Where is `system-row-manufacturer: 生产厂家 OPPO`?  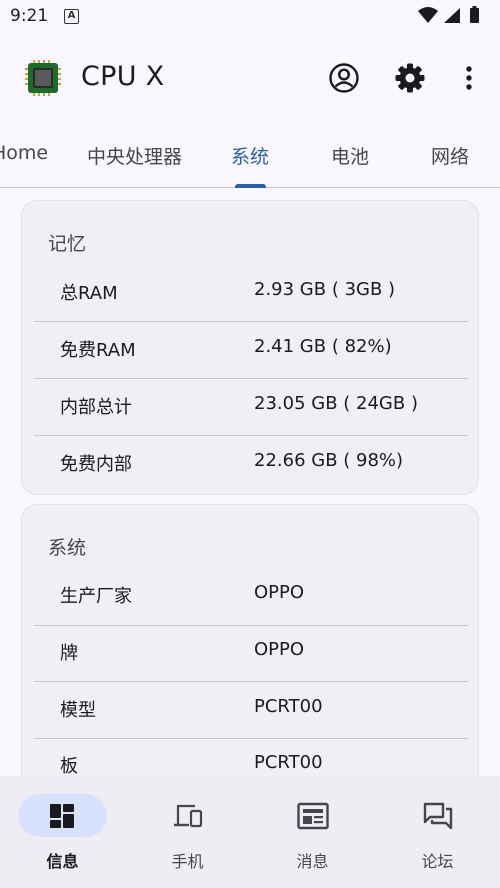 system-row-manufacturer: 生产厂家 OPPO is located at coordinates (251, 596).